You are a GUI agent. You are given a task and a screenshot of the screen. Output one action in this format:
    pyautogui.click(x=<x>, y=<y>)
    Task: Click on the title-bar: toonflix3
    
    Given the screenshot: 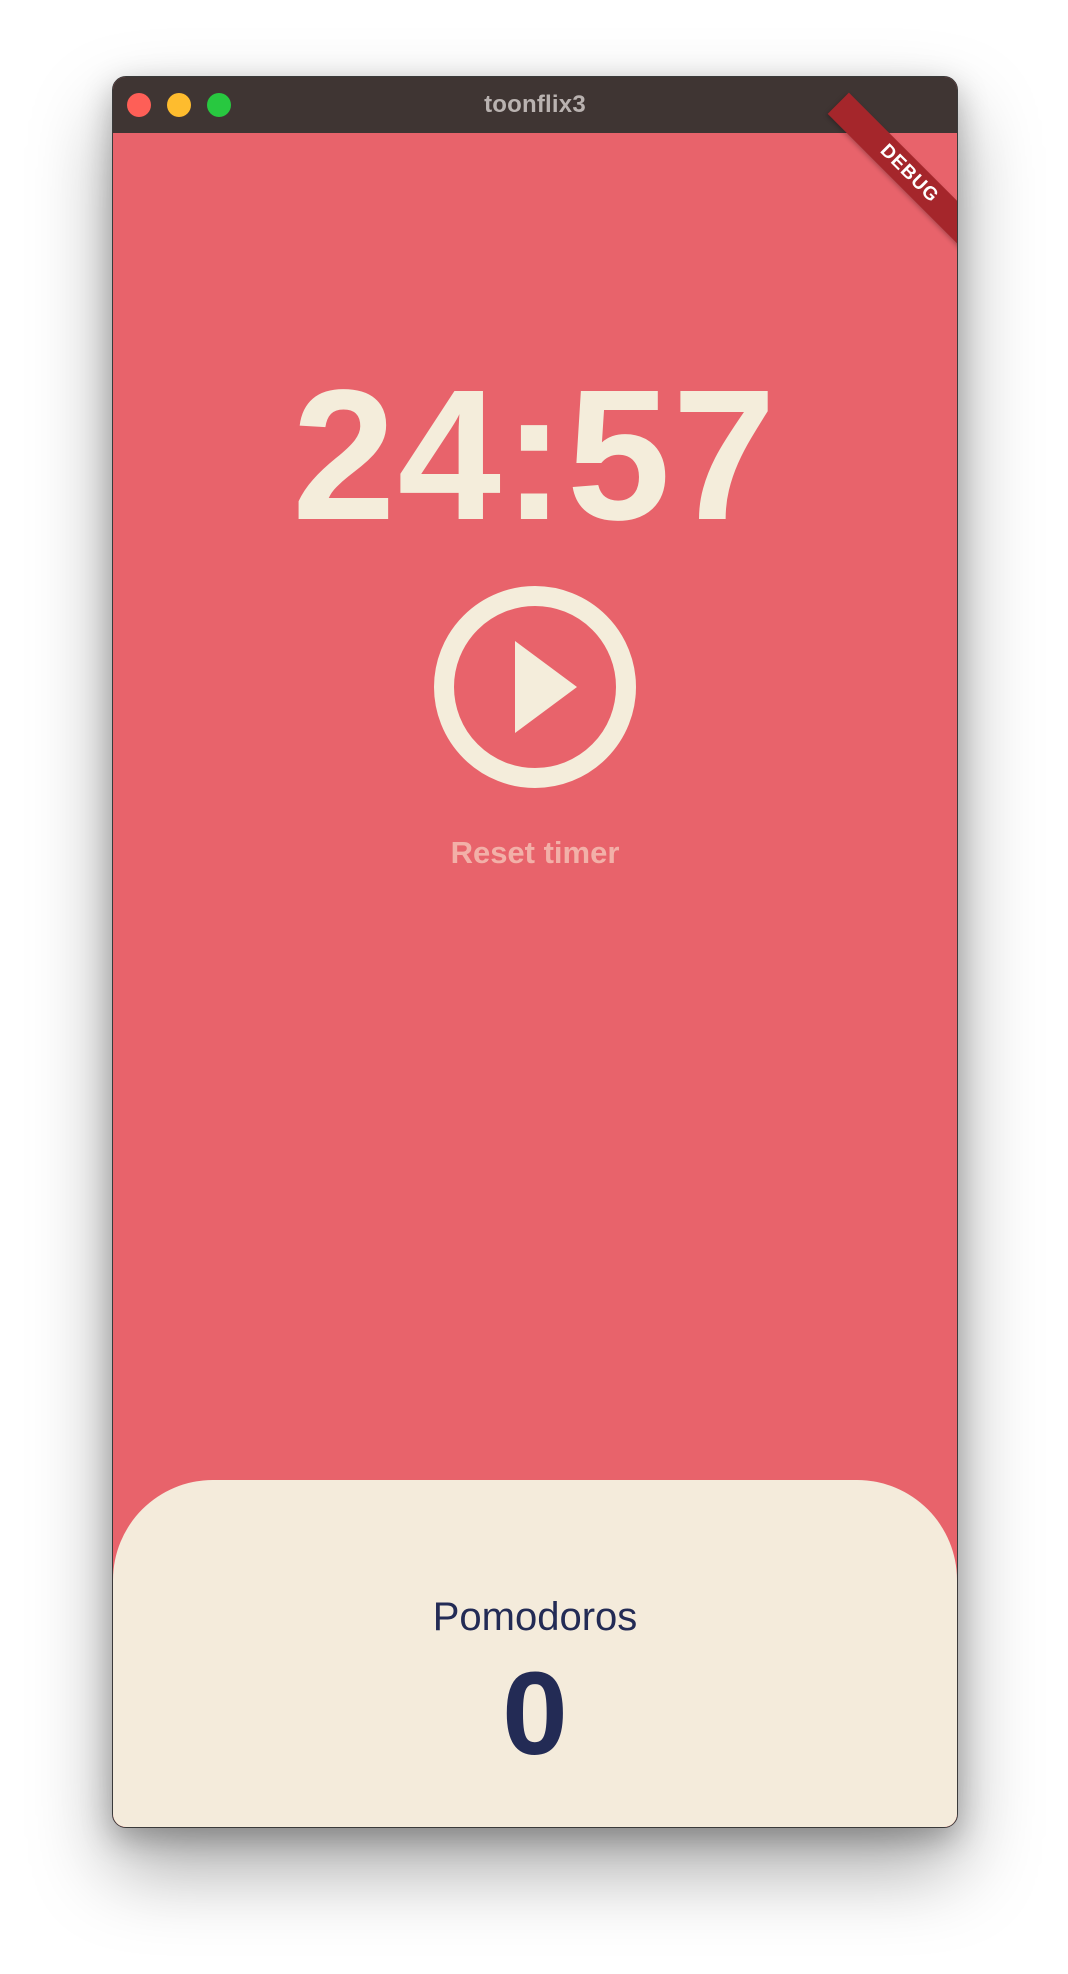 What is the action you would take?
    pyautogui.click(x=535, y=105)
    